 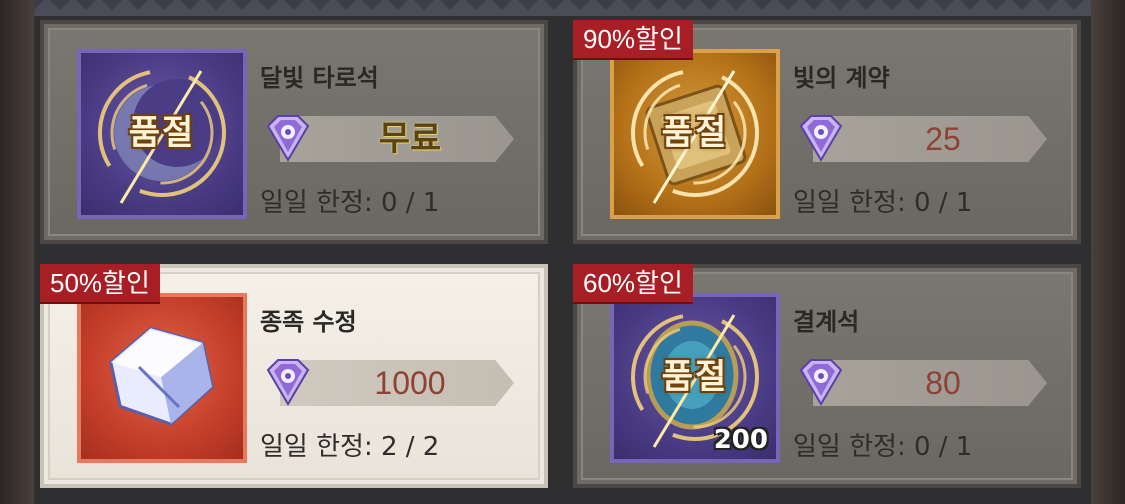 I want to click on light-contract-icon: 품절, so click(x=695, y=134).